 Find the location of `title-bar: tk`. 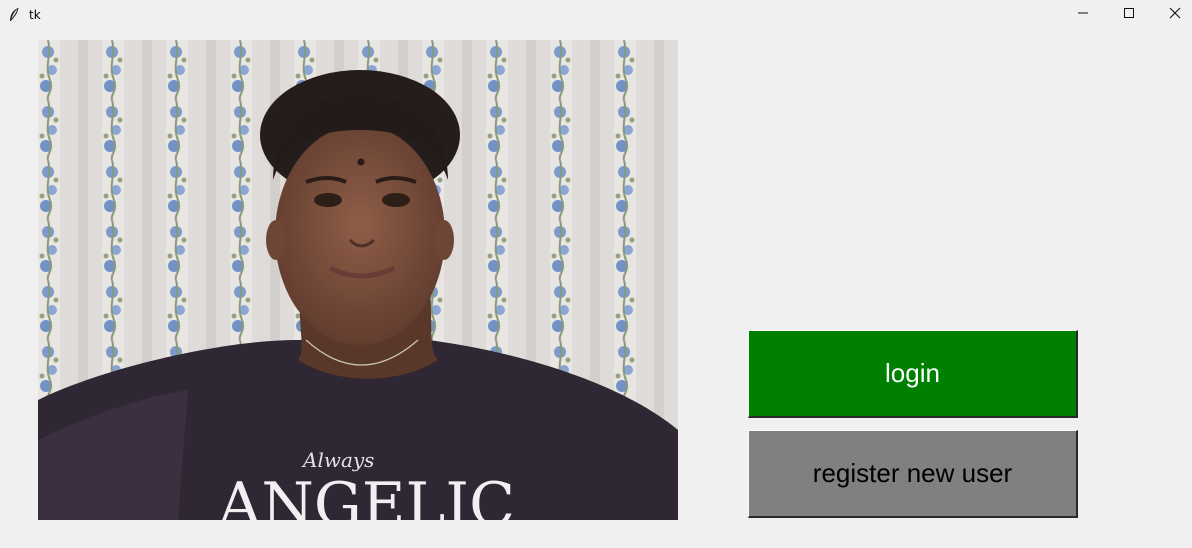

title-bar: tk is located at coordinates (596, 15).